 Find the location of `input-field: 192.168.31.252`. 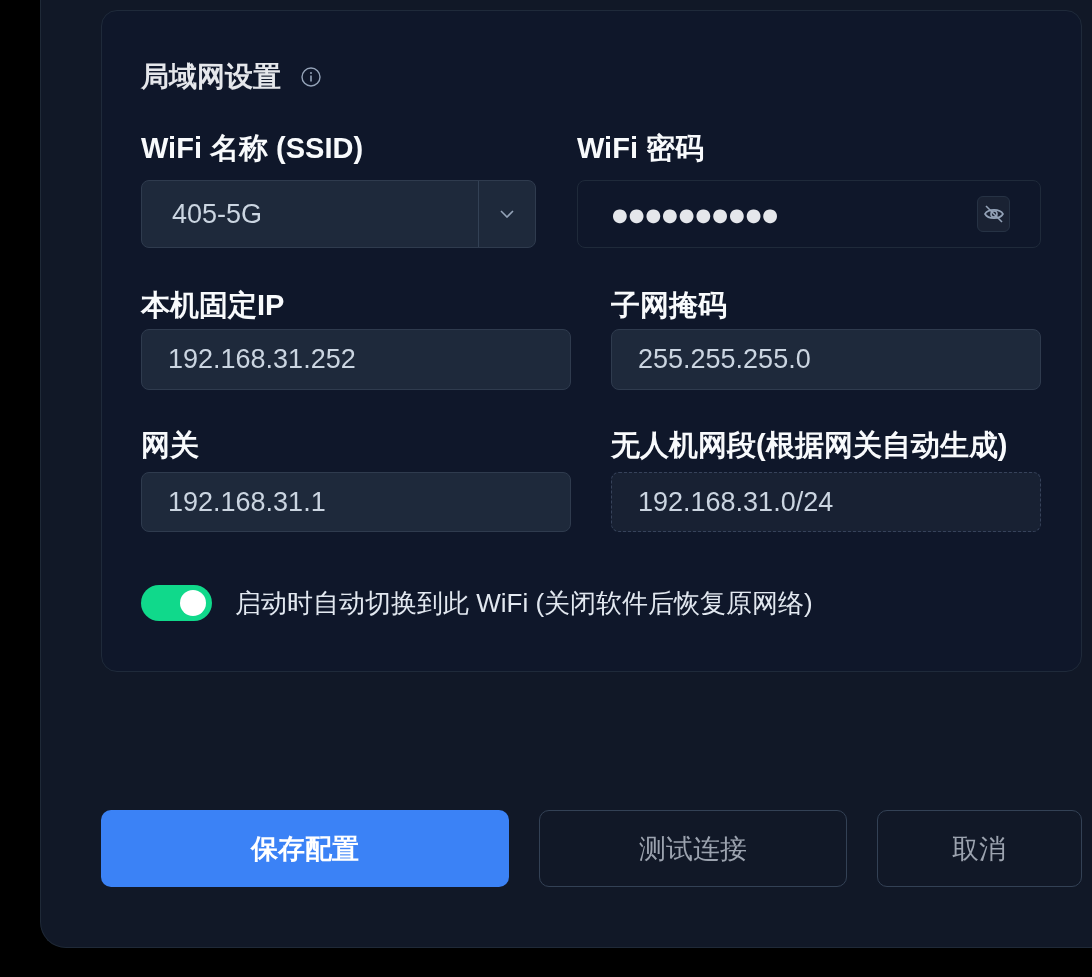

input-field: 192.168.31.252 is located at coordinates (356, 359).